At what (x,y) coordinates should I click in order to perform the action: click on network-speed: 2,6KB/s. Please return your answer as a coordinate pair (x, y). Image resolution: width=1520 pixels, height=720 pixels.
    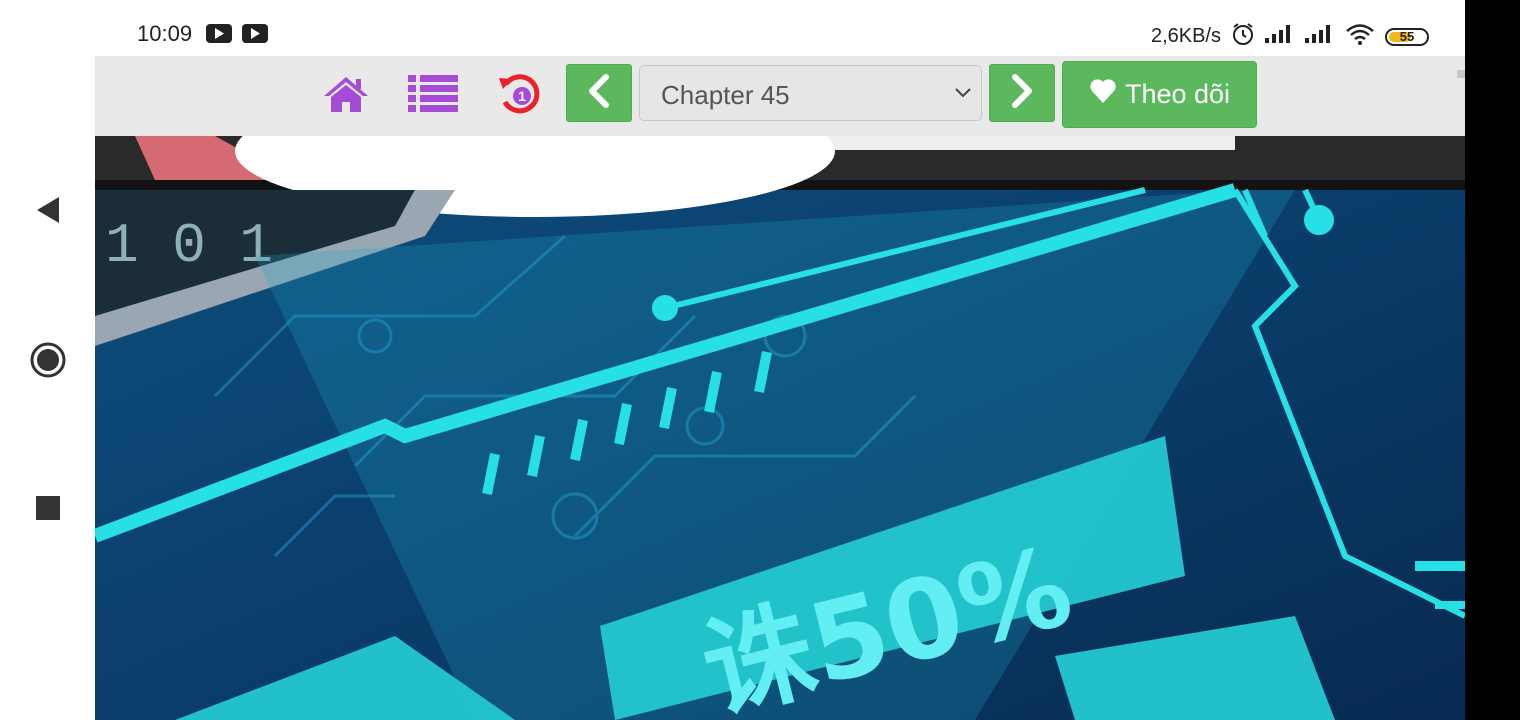
    Looking at the image, I should click on (1185, 36).